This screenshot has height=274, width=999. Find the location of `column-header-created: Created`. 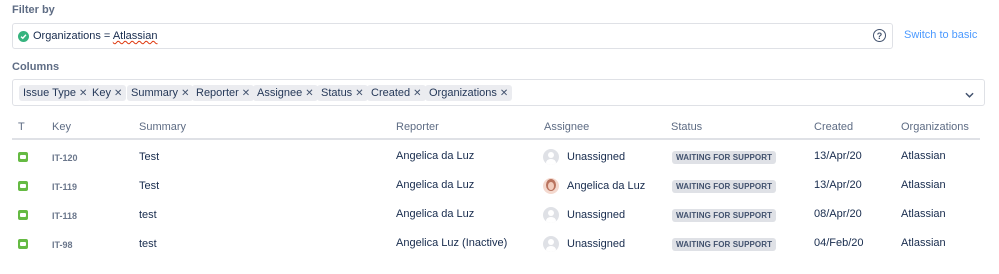

column-header-created: Created is located at coordinates (833, 127).